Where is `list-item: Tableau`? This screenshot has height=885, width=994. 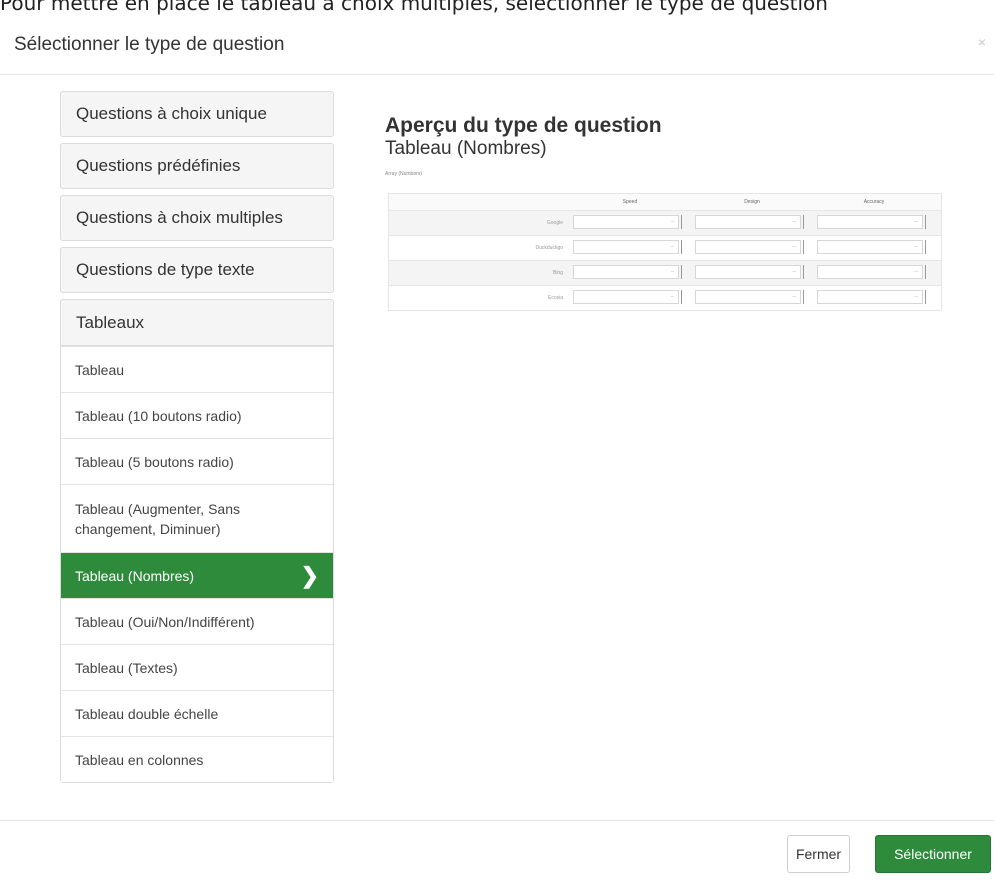
list-item: Tableau is located at coordinates (197, 369).